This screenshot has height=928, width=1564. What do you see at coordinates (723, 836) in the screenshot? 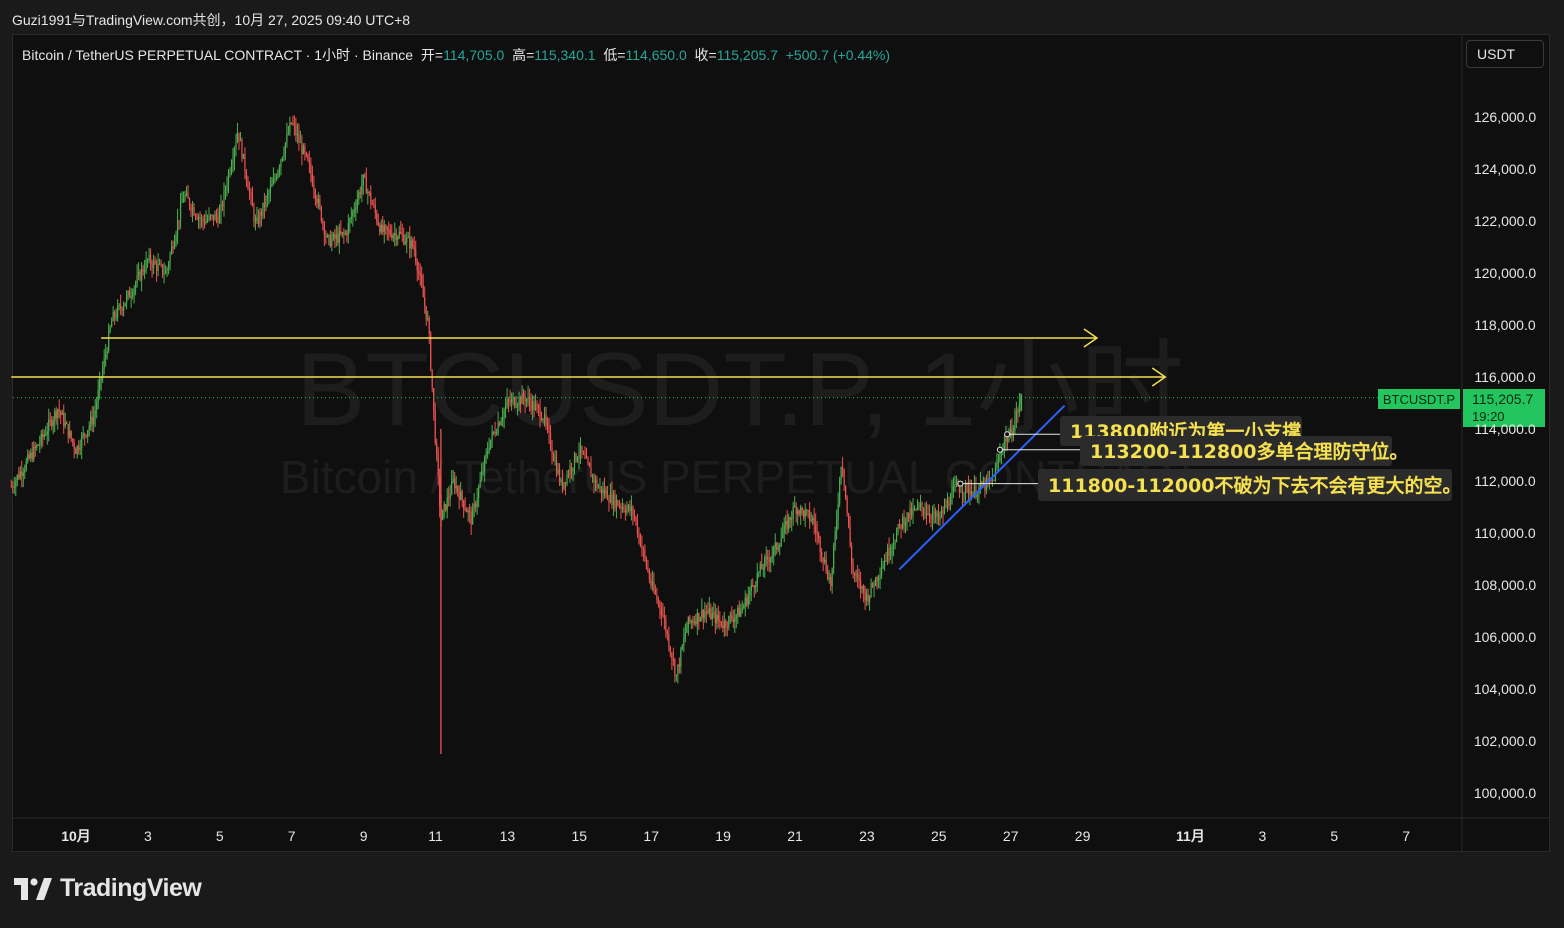
I see `x-tick-label: 19` at bounding box center [723, 836].